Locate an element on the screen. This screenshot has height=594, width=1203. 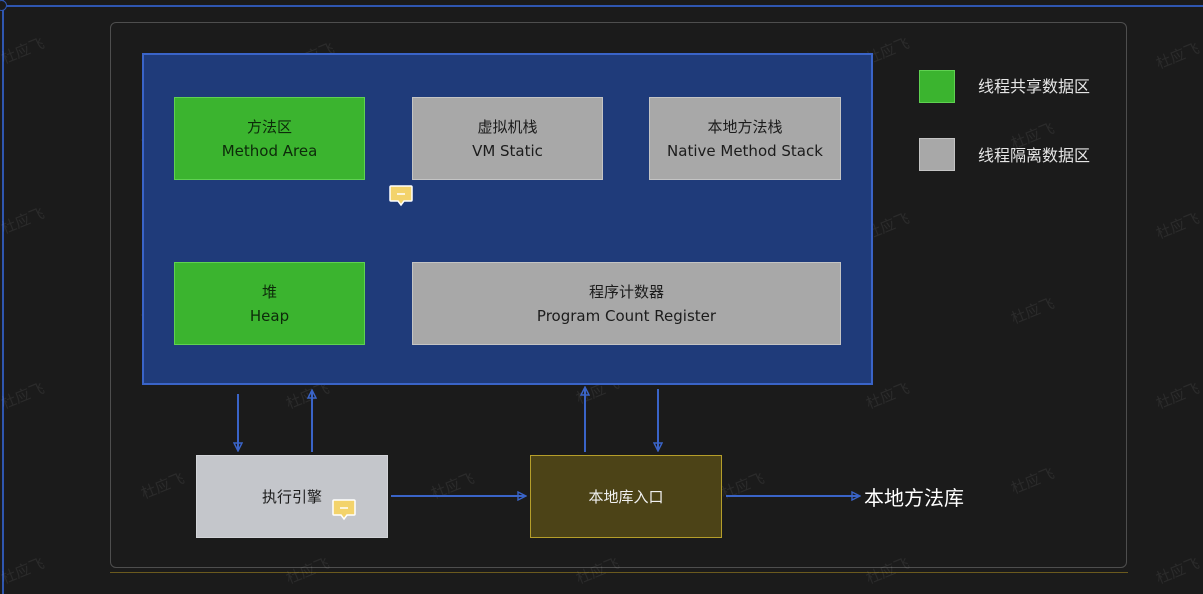
legend-label-shared: 线程共享数据区 is located at coordinates (1034, 86).